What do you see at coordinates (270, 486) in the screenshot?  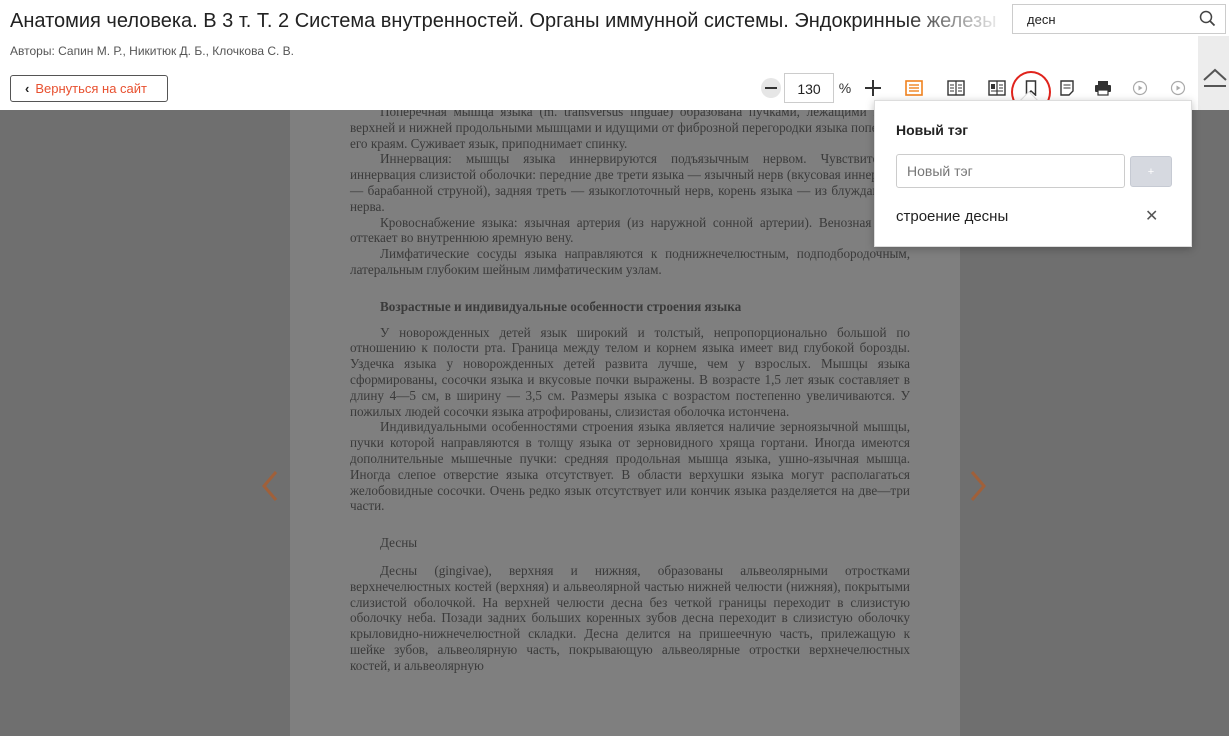 I see `prev-page-icon` at bounding box center [270, 486].